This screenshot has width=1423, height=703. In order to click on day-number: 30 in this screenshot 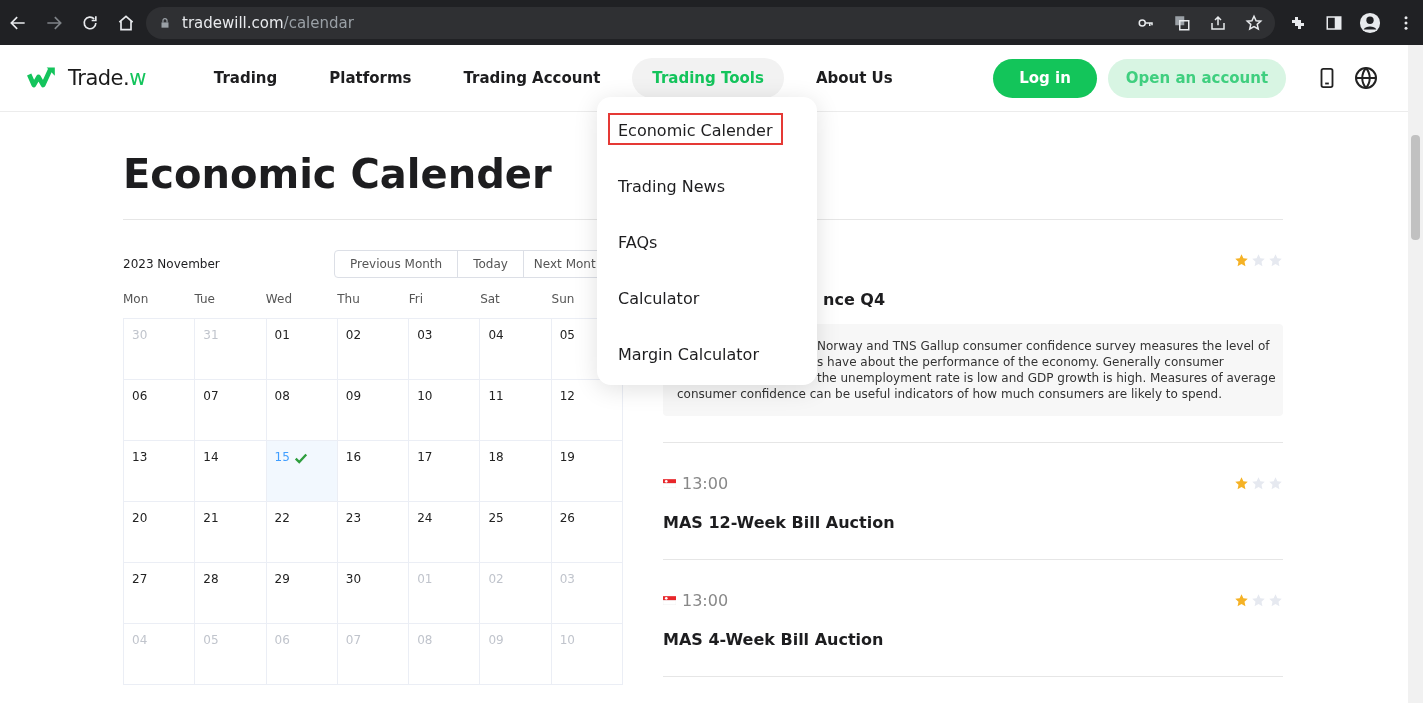, I will do `click(353, 579)`.